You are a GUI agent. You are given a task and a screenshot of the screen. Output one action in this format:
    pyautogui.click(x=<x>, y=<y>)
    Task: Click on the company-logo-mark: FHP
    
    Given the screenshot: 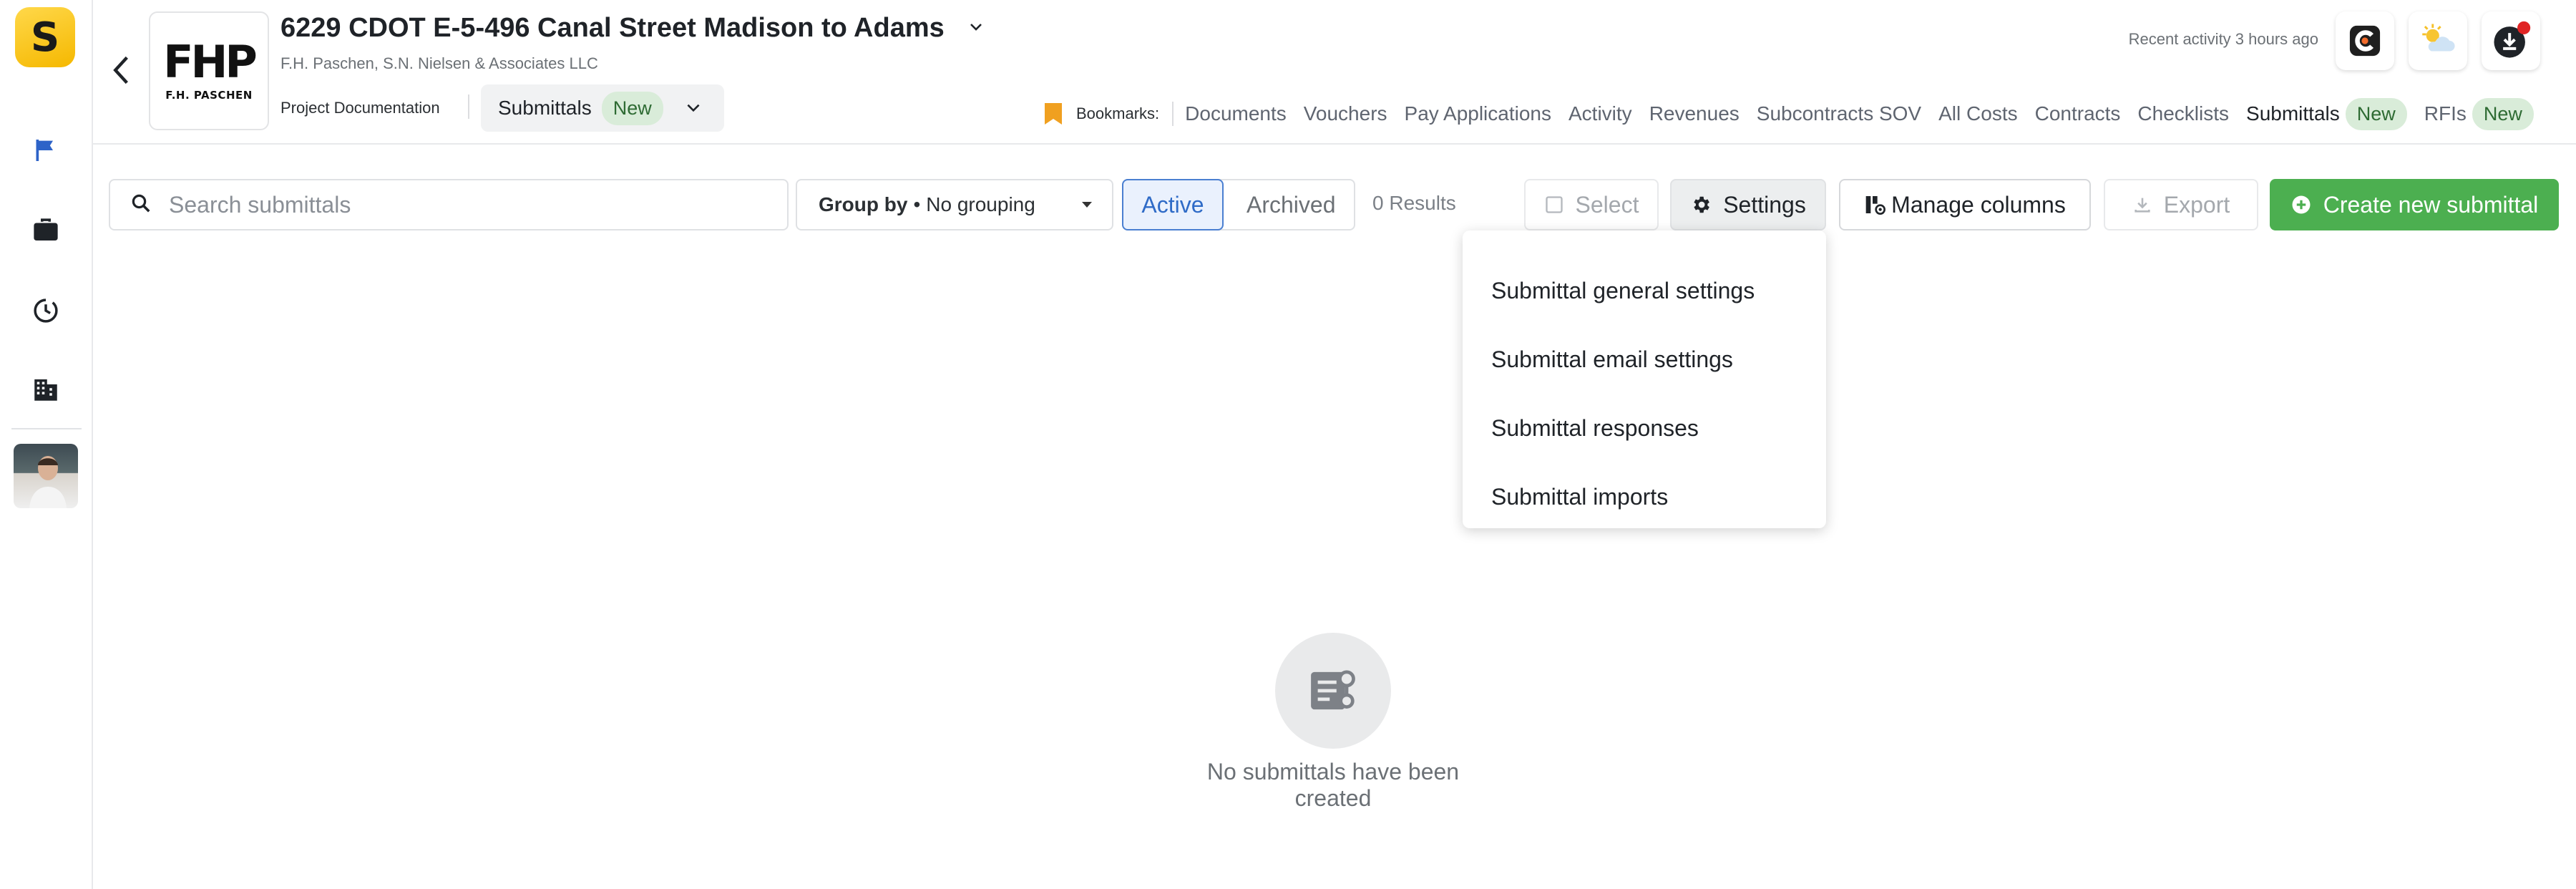 What is the action you would take?
    pyautogui.click(x=210, y=62)
    